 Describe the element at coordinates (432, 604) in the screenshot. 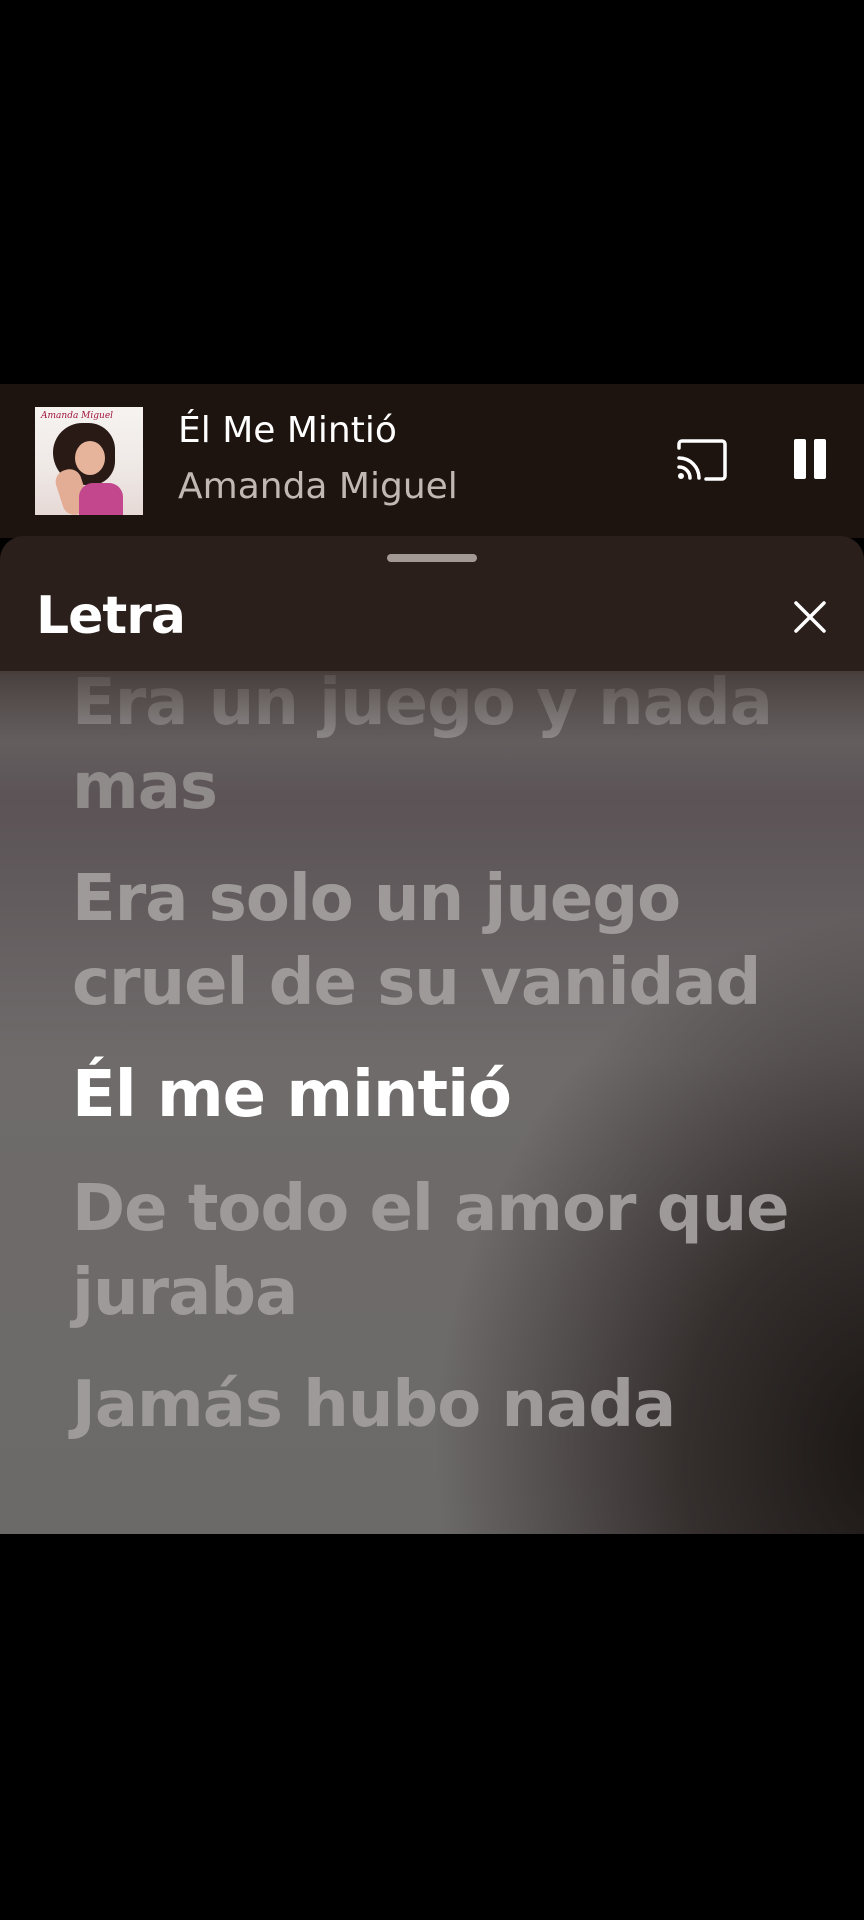

I see `lyrics-header: Letra` at that location.